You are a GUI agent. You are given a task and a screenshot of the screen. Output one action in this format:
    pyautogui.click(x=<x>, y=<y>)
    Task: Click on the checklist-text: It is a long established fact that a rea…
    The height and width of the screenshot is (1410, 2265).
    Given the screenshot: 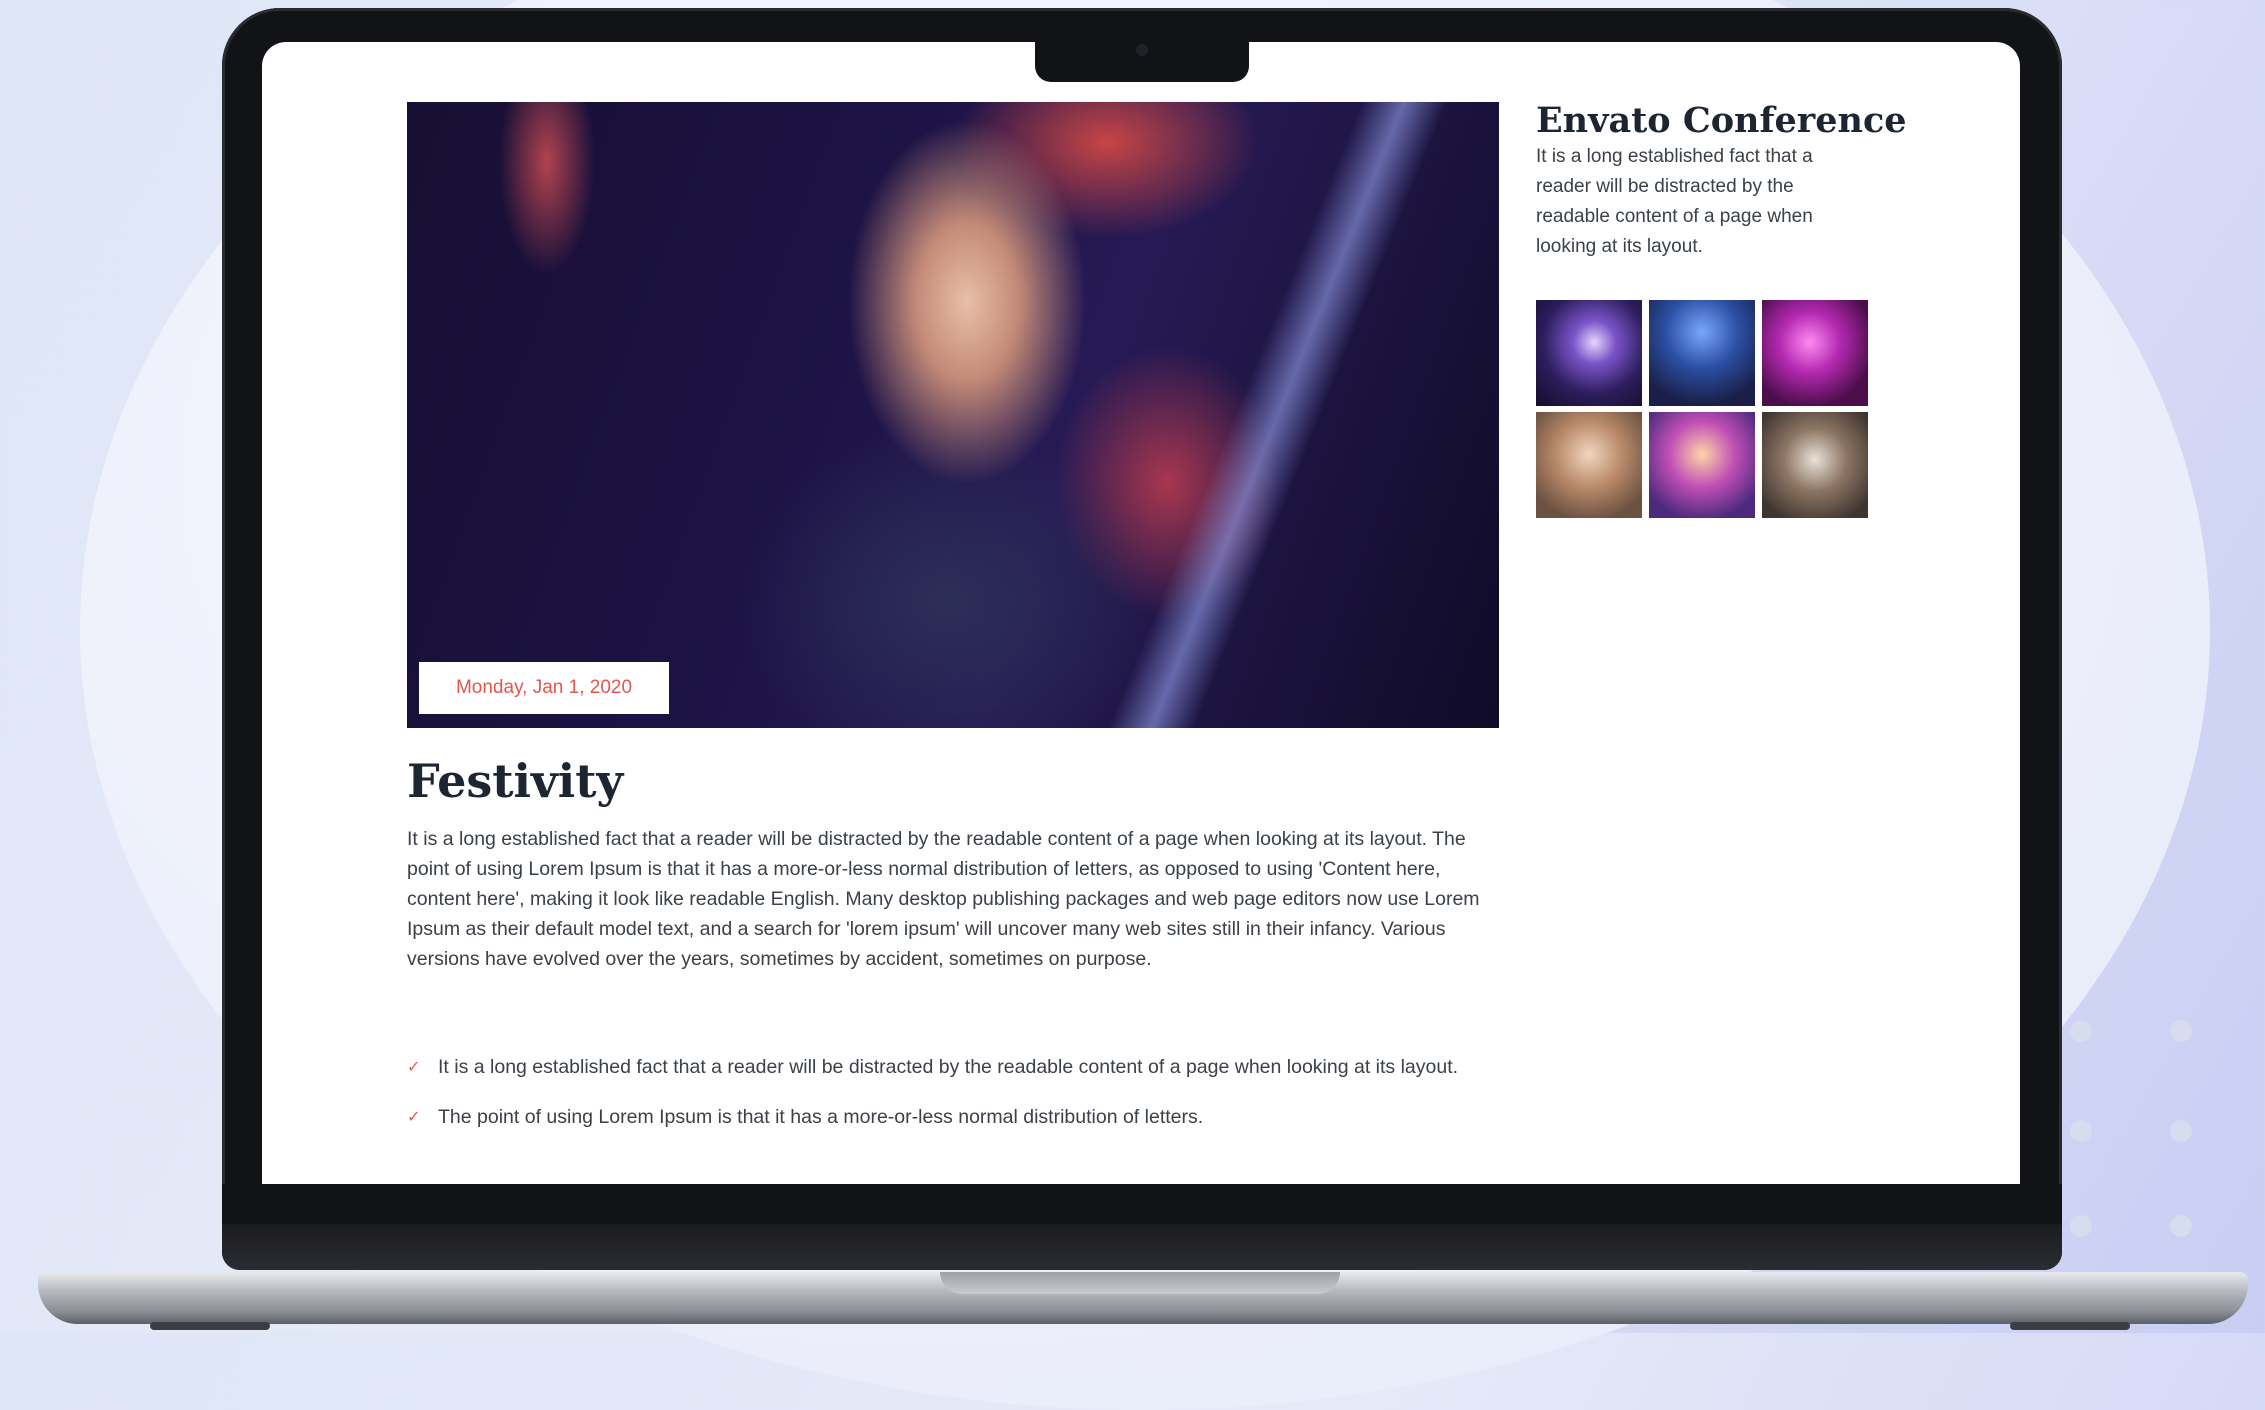 What is the action you would take?
    pyautogui.click(x=948, y=1067)
    